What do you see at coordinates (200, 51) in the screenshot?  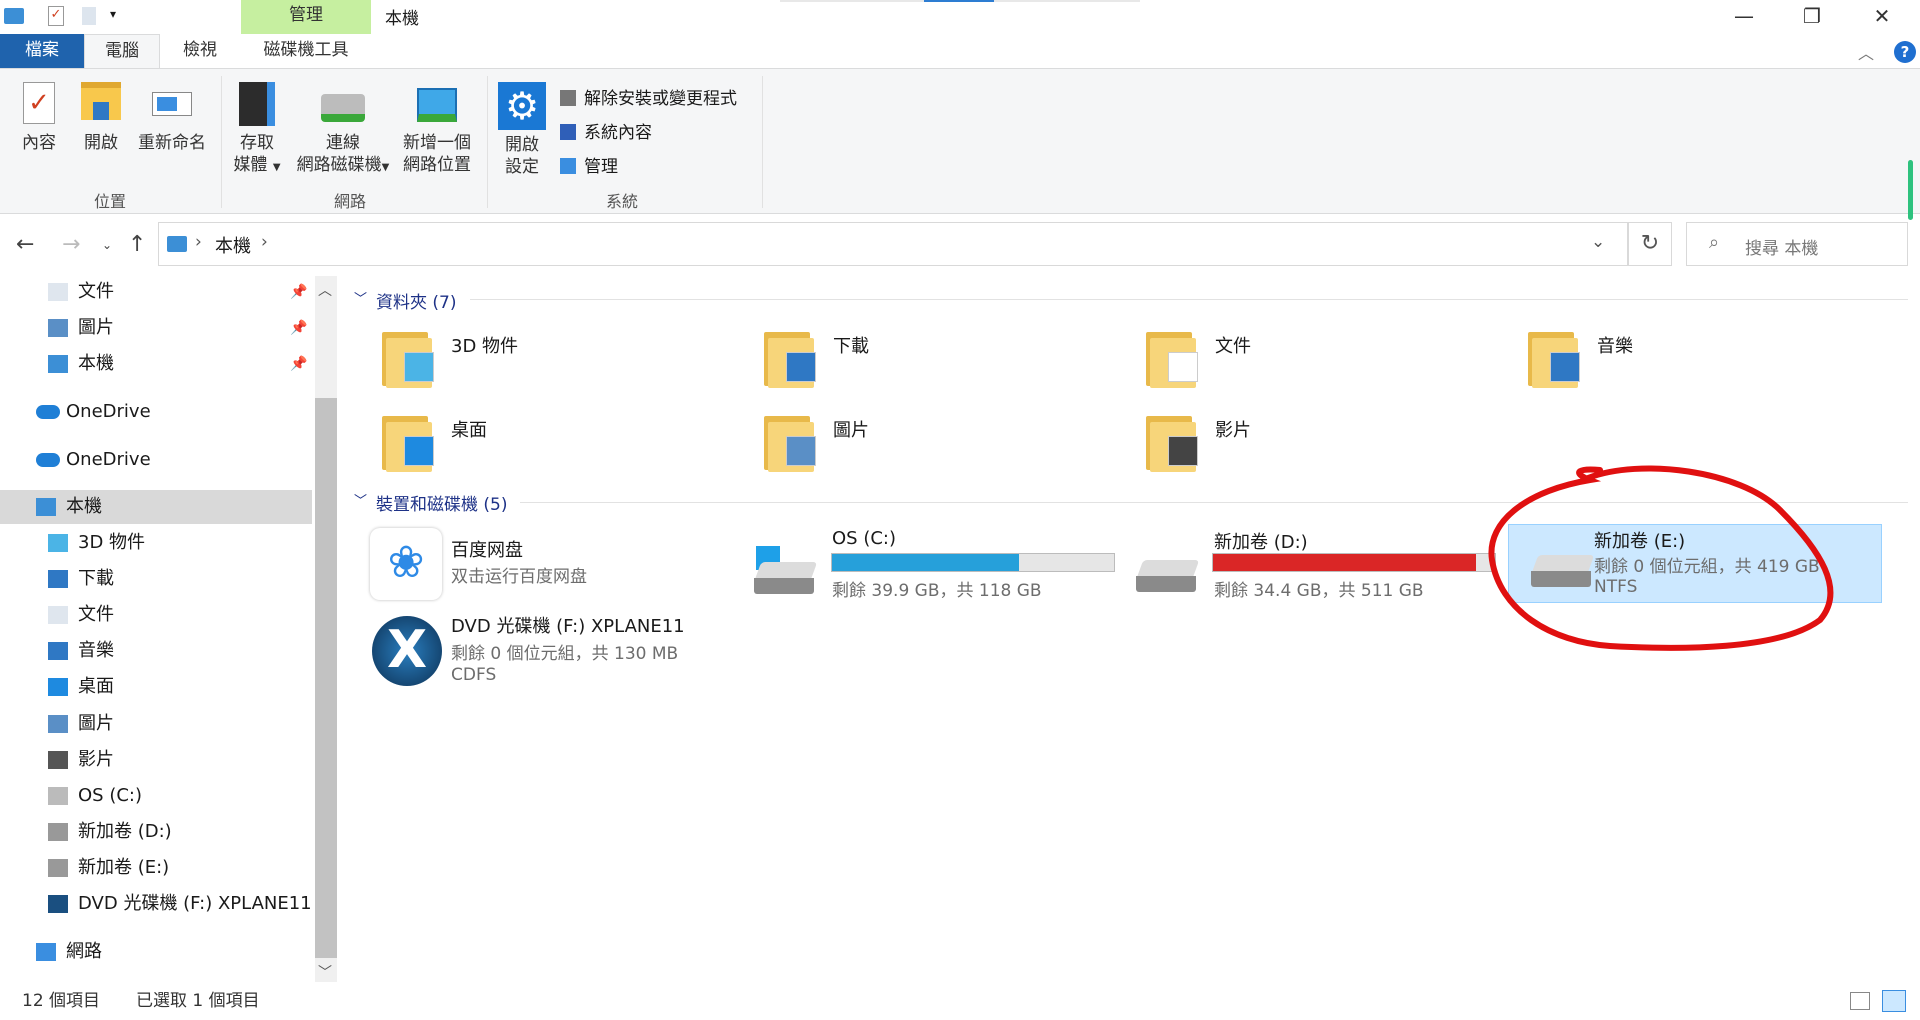 I see `tab-view: 檢視` at bounding box center [200, 51].